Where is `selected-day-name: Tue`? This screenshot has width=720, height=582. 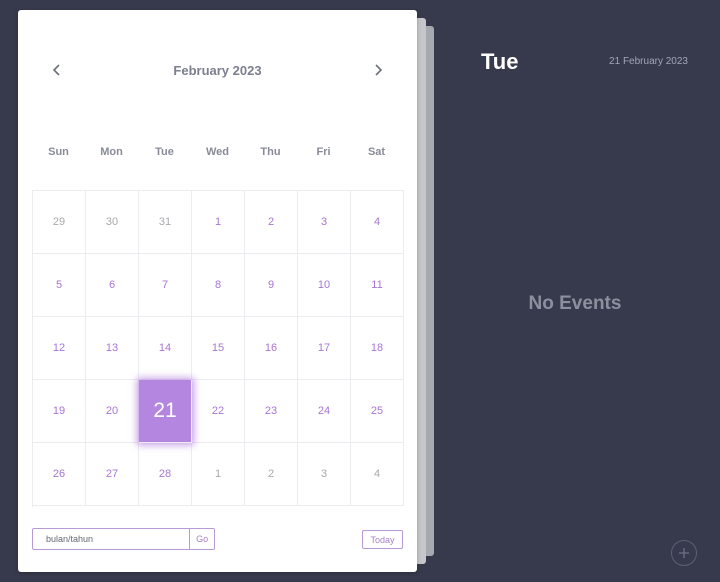
selected-day-name: Tue is located at coordinates (500, 61).